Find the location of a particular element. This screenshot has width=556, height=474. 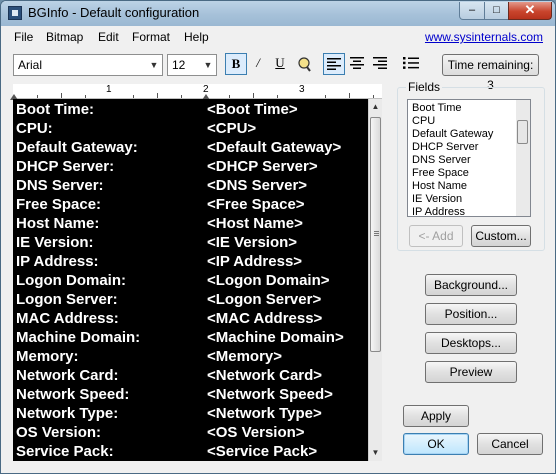

field-token-text: <MAC Address> is located at coordinates (265, 318).